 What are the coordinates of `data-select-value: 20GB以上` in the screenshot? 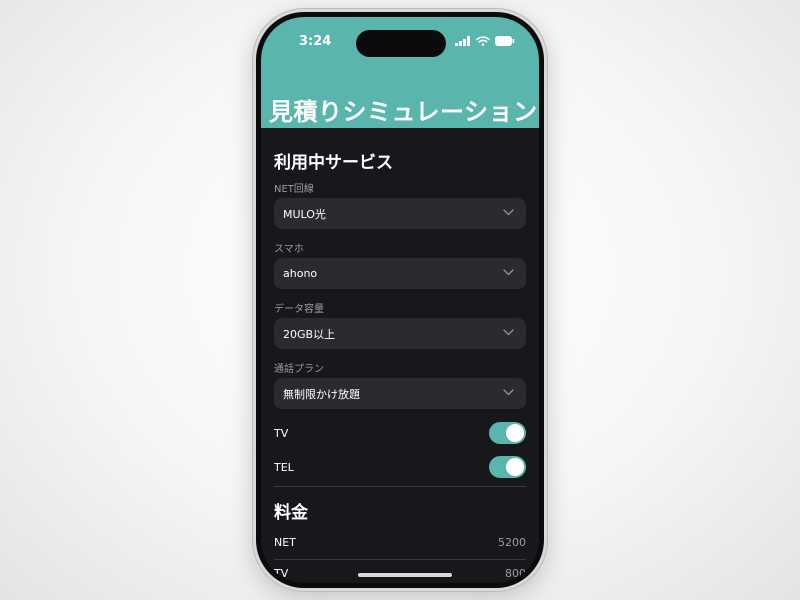 It's located at (309, 334).